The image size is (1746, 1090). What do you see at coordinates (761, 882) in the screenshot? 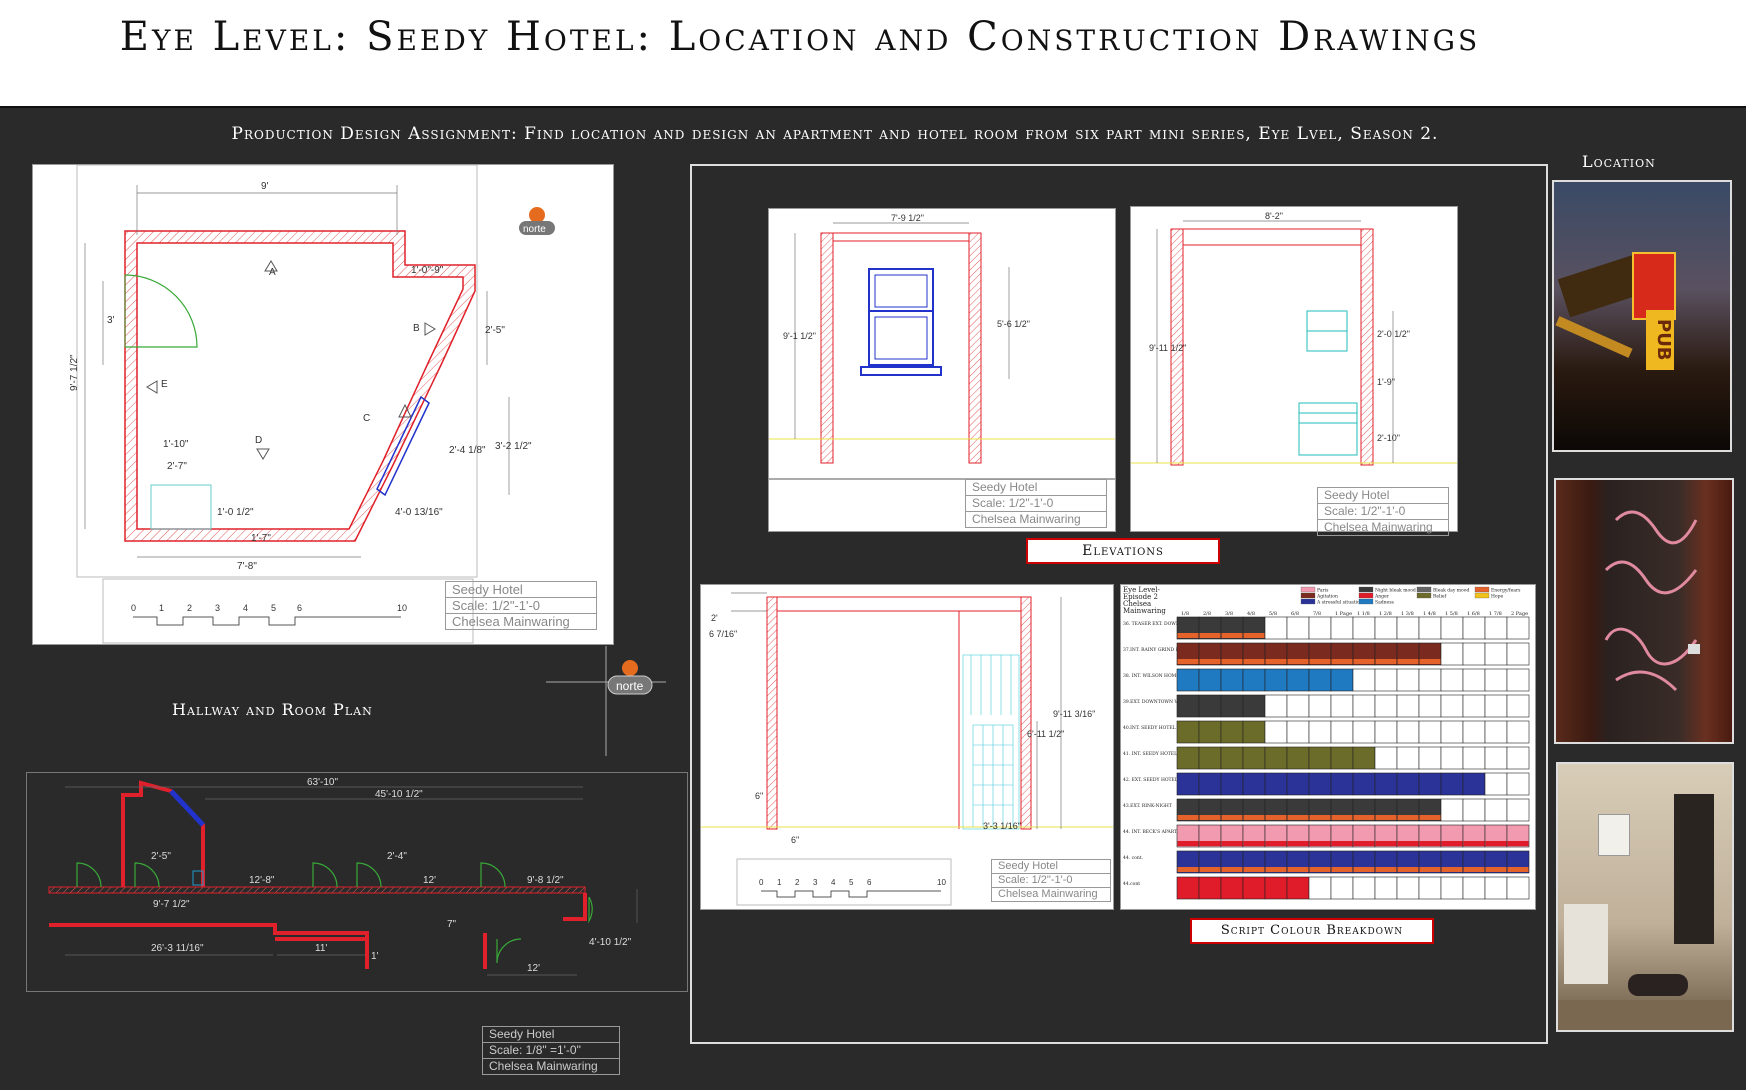
I see `svg-text: 0` at bounding box center [761, 882].